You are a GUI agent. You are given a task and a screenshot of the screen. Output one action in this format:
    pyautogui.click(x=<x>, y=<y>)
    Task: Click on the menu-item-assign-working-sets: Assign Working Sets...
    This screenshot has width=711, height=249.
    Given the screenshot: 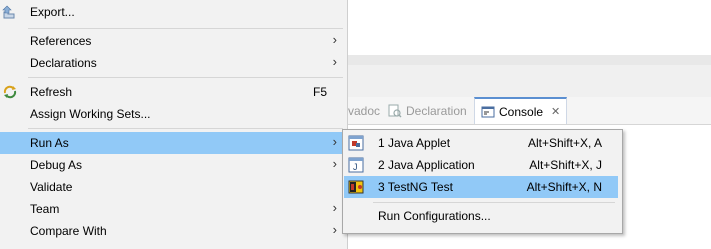 What is the action you would take?
    pyautogui.click(x=173, y=114)
    